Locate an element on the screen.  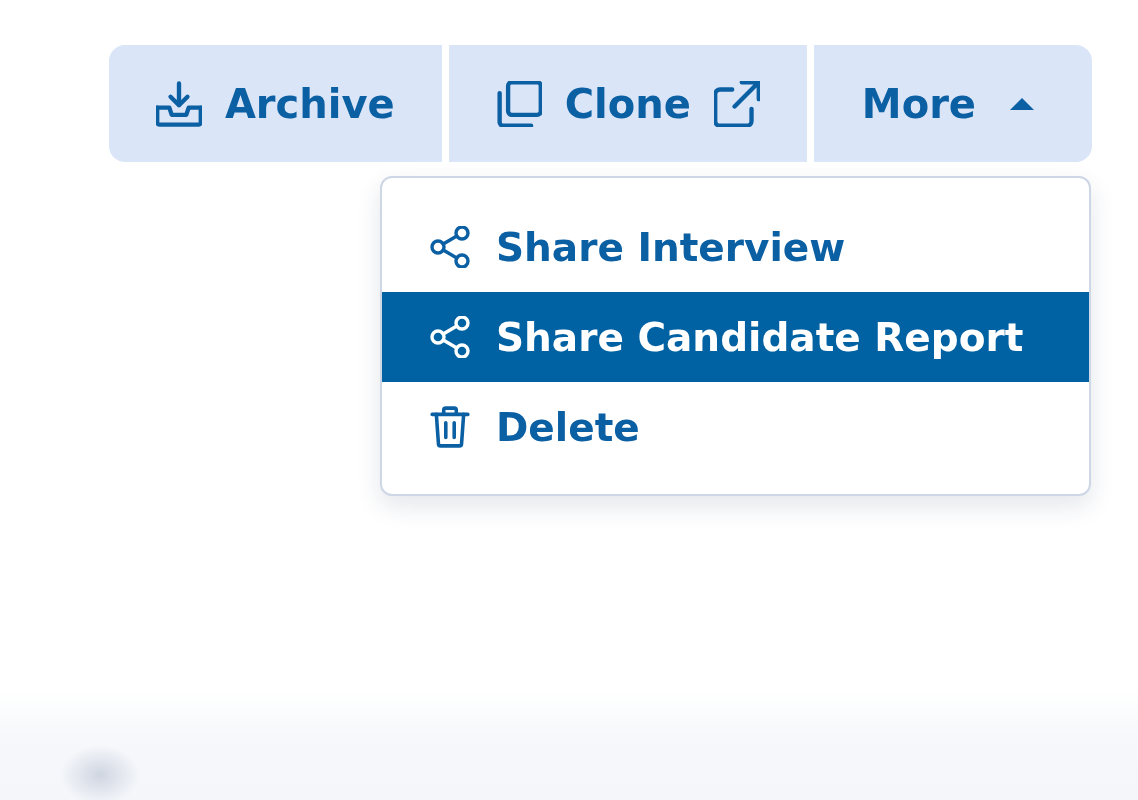
action-button: Archive is located at coordinates (275, 103).